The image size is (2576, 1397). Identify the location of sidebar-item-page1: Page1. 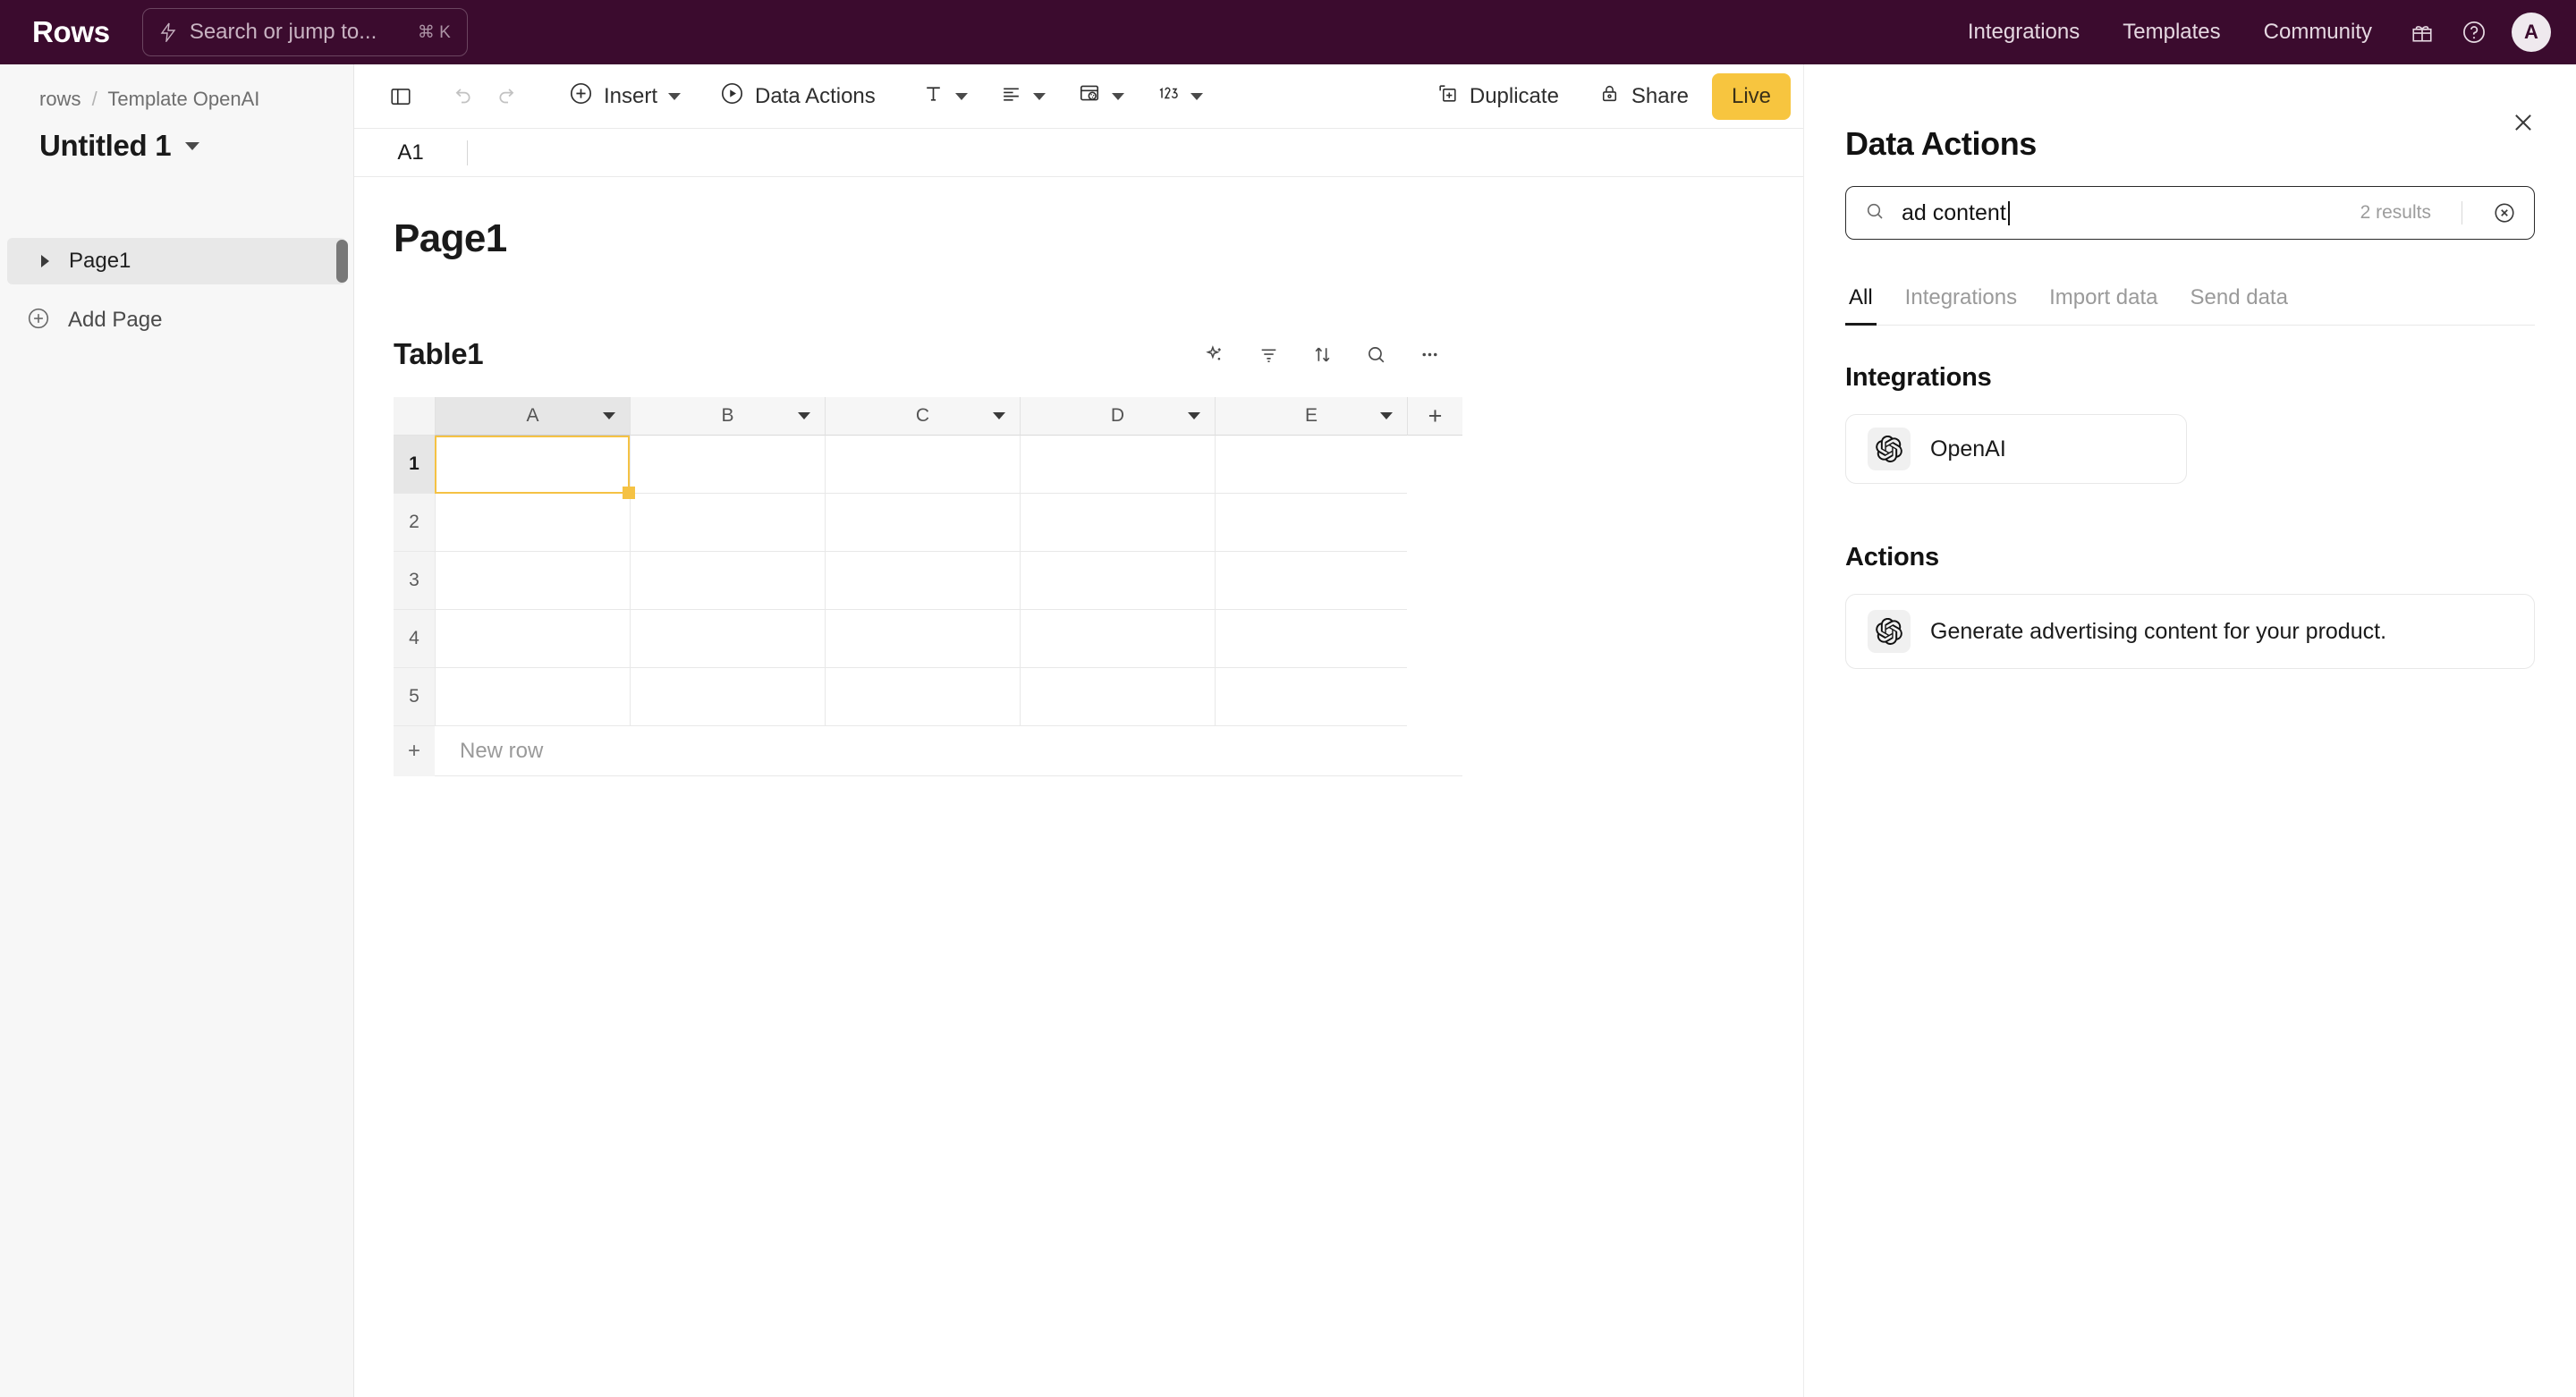
(176, 261).